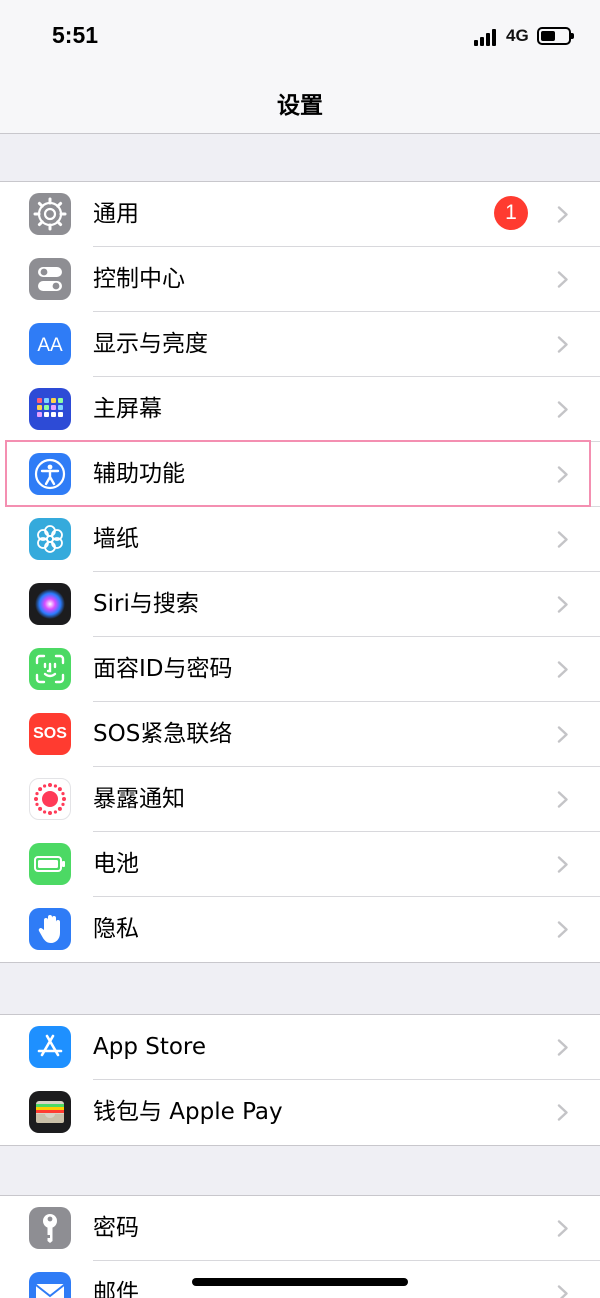 The height and width of the screenshot is (1298, 600). I want to click on settings-row-label: 主屏幕, so click(127, 409).